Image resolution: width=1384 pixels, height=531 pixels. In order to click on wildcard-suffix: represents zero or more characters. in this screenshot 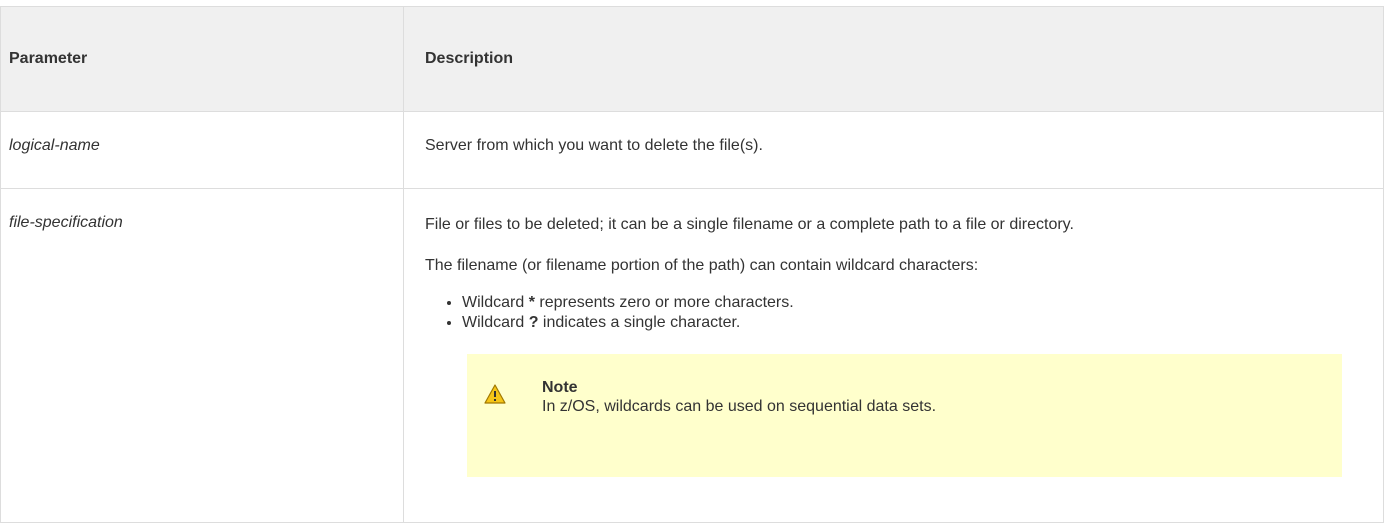, I will do `click(664, 302)`.